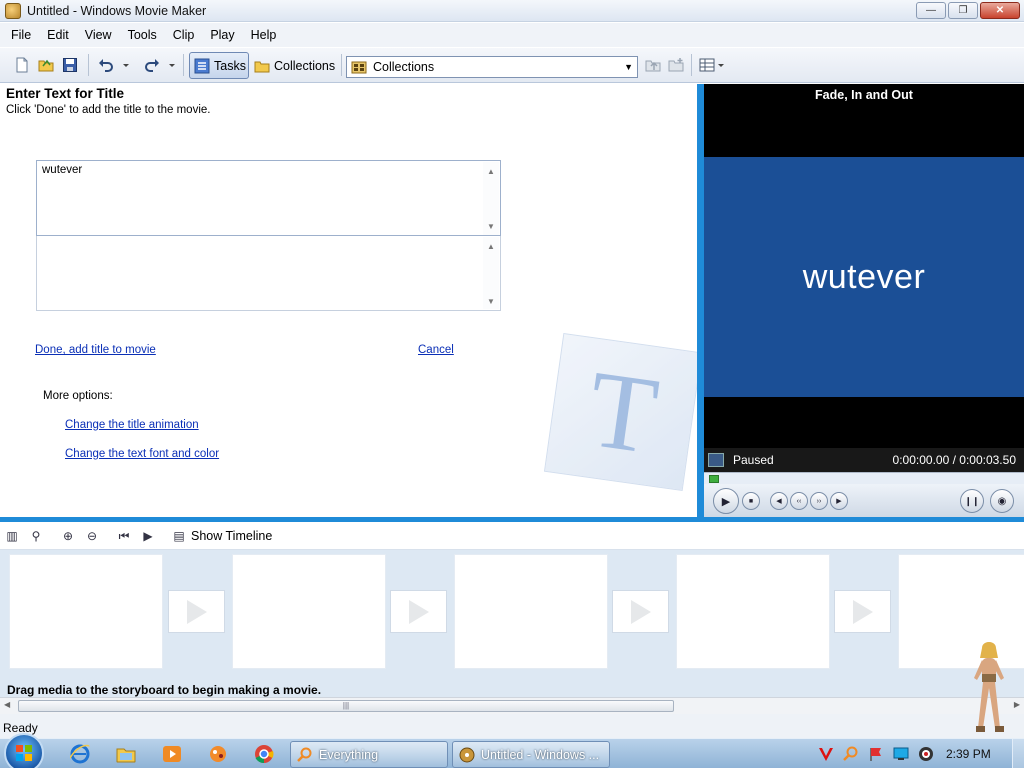 Image resolution: width=1024 pixels, height=768 pixels. I want to click on change-font-color-link: Change the text font and color, so click(142, 454).